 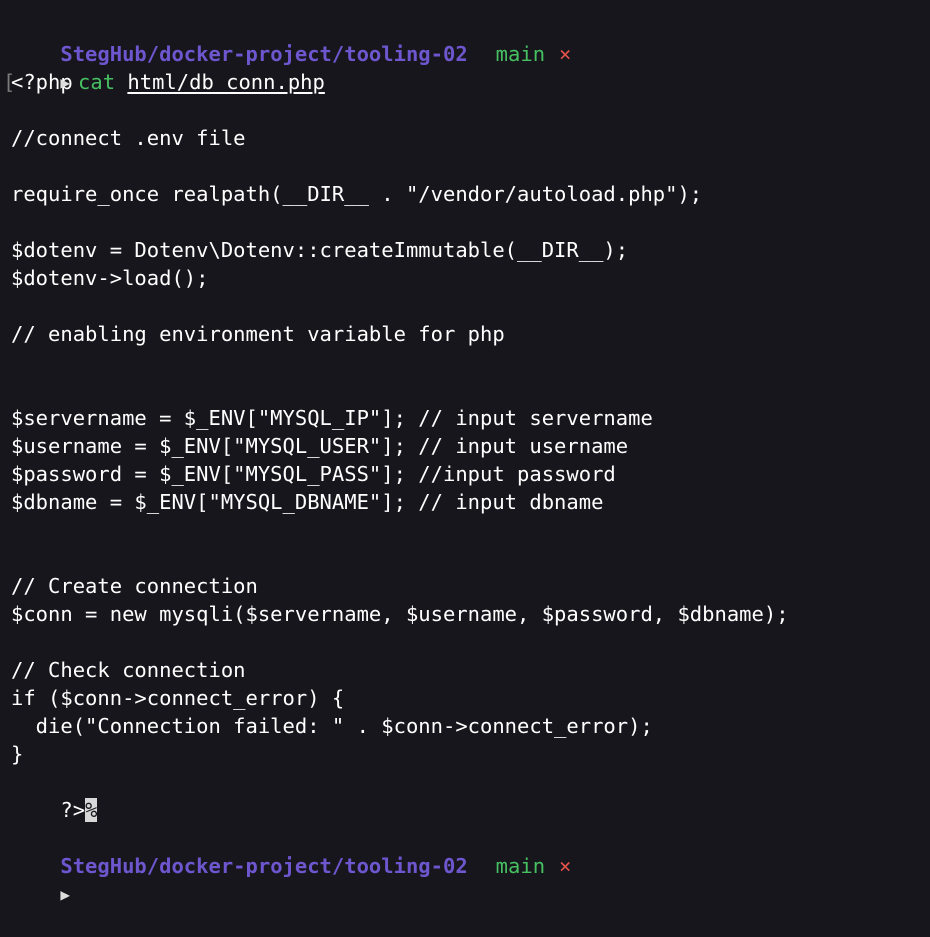 I want to click on command-argument-path: html/db_conn.php, so click(x=225, y=82).